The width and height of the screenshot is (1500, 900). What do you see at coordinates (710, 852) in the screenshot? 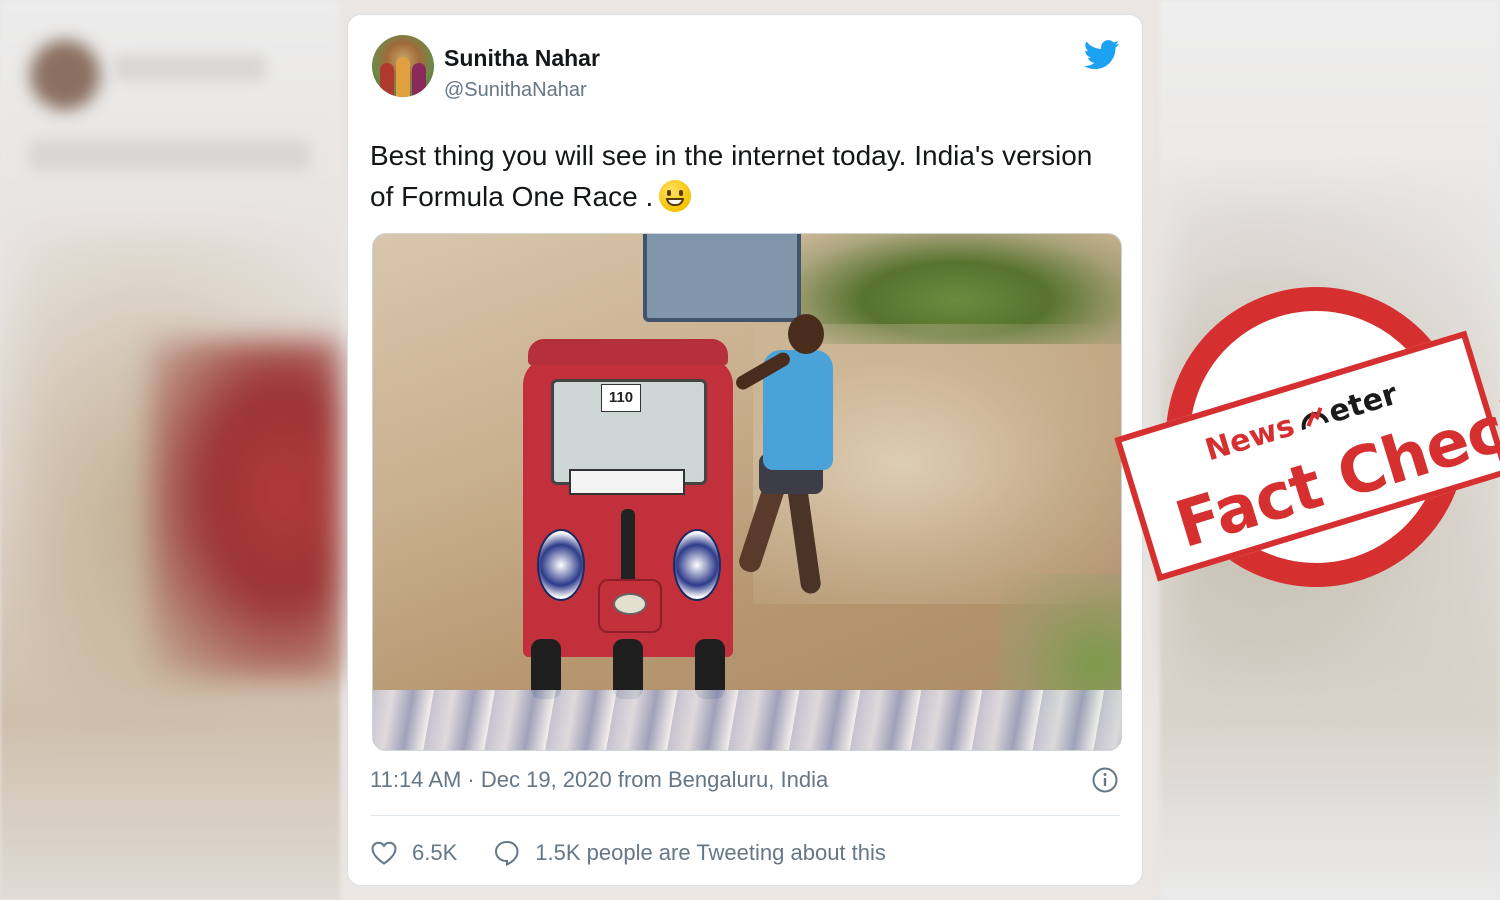
I see `replies-text: 1.5K people are Tweeting about this` at bounding box center [710, 852].